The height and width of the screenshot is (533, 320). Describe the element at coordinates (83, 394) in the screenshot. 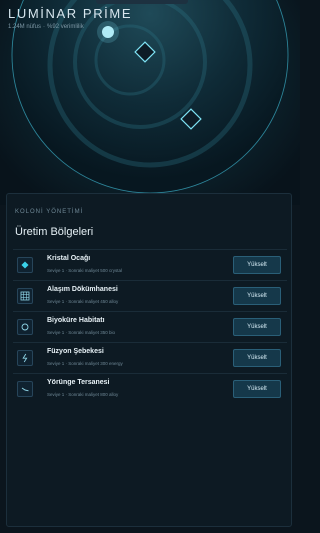

I see `district-meta: Seviye 1 · Sonraki maliyet 800 alloy` at that location.